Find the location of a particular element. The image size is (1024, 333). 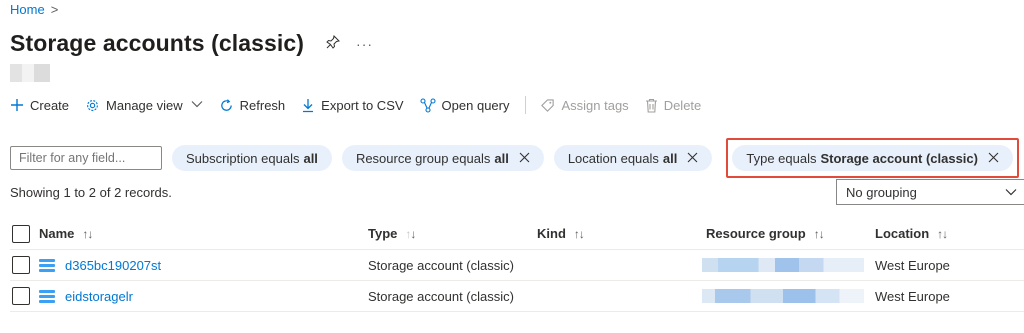

column-header-type: Type ↑↓ is located at coordinates (392, 233).